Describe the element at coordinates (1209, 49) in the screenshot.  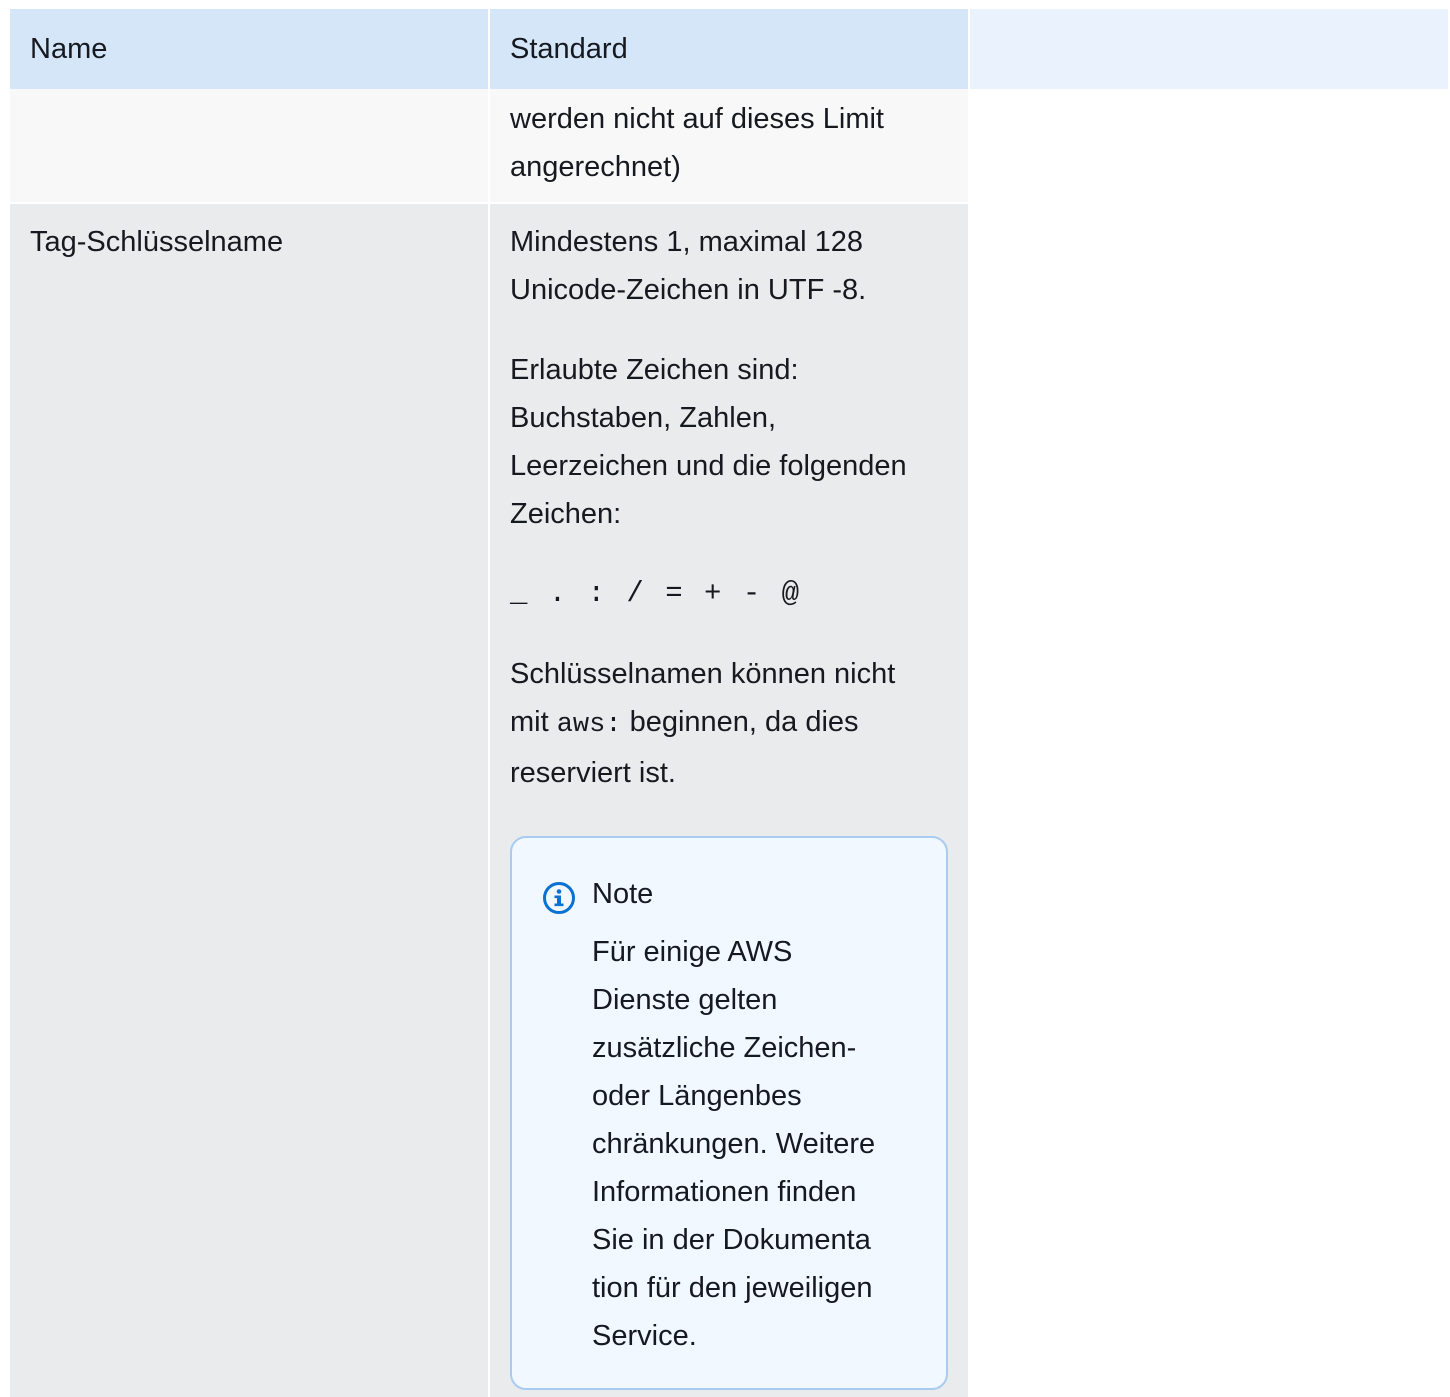
I see `column-header-empty` at that location.